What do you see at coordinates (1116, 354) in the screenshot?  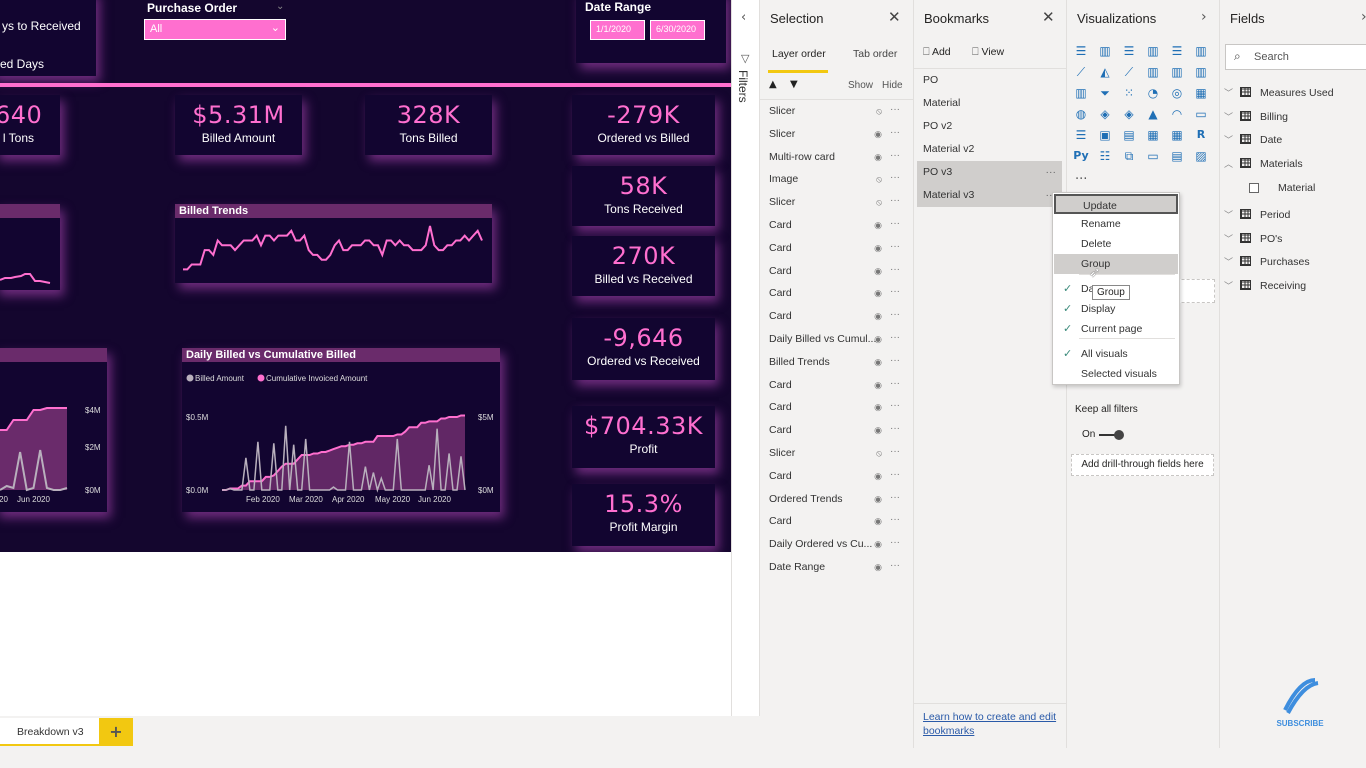 I see `menu-item-all-visuals: ✓ All visuals` at bounding box center [1116, 354].